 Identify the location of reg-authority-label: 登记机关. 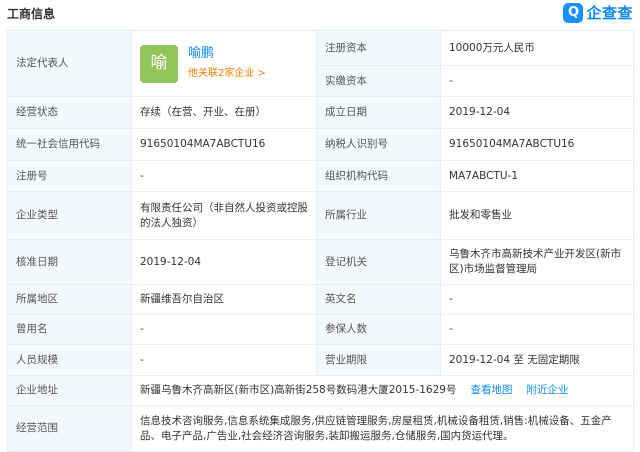
(378, 262).